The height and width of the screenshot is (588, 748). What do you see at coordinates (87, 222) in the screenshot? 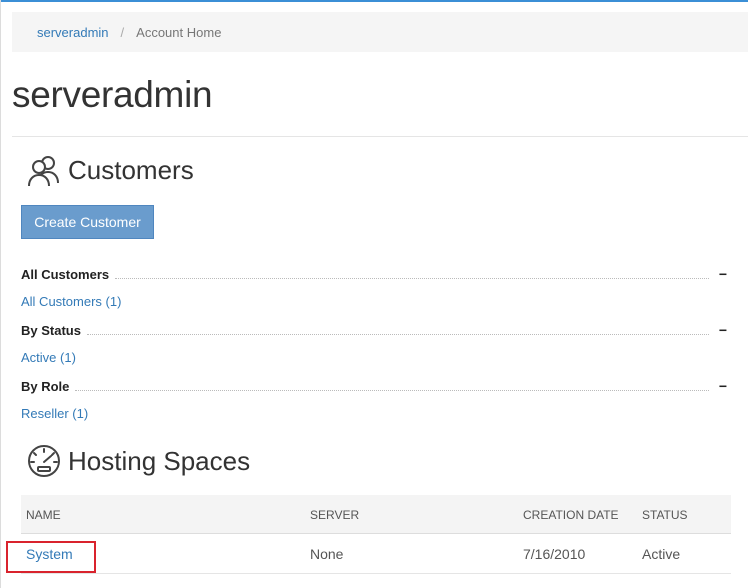
I see `create-customer-button: Create Customer` at bounding box center [87, 222].